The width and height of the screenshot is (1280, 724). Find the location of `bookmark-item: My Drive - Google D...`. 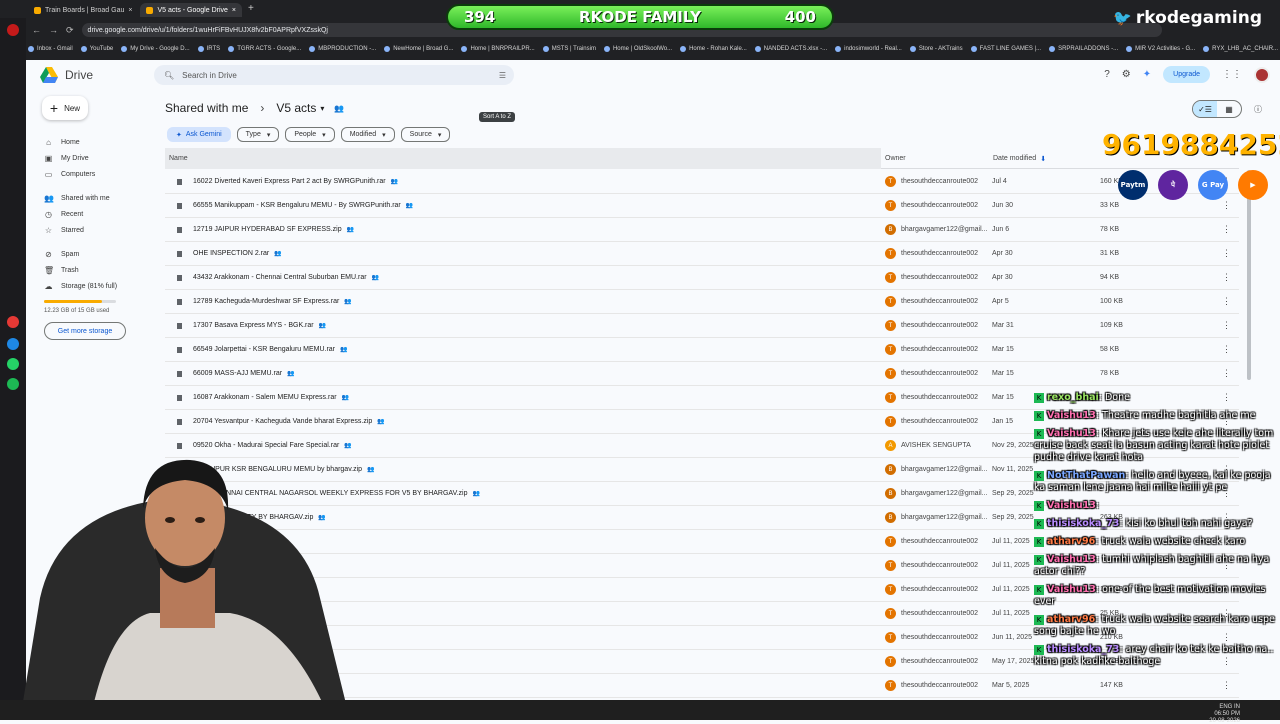

bookmark-item: My Drive - Google D... is located at coordinates (155, 49).